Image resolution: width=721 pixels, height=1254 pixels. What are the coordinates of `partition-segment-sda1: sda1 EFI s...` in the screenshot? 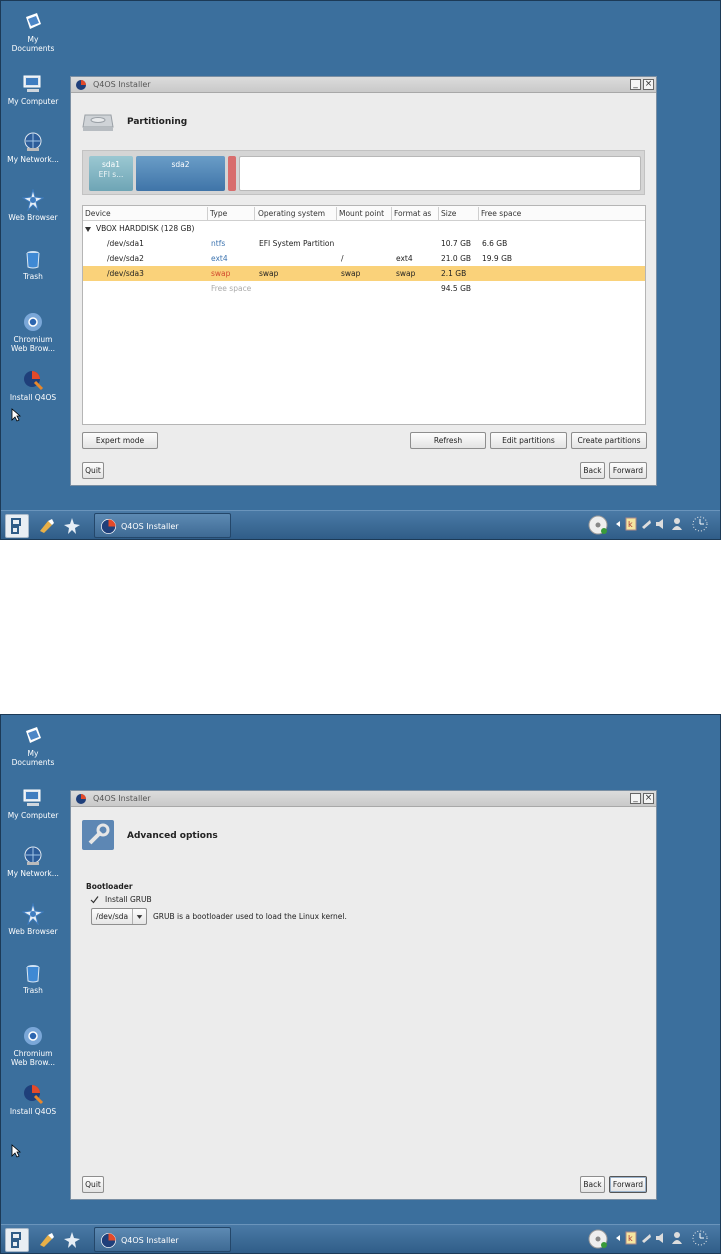 It's located at (111, 173).